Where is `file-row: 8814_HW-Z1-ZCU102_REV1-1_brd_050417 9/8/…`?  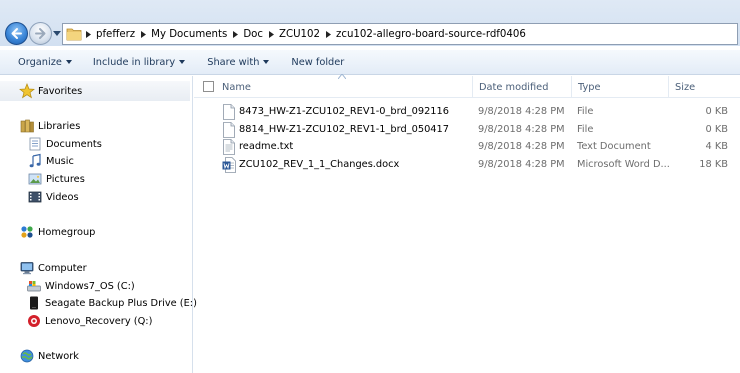 file-row: 8814_HW-Z1-ZCU102_REV1-1_brd_050417 9/8/… is located at coordinates (467, 129).